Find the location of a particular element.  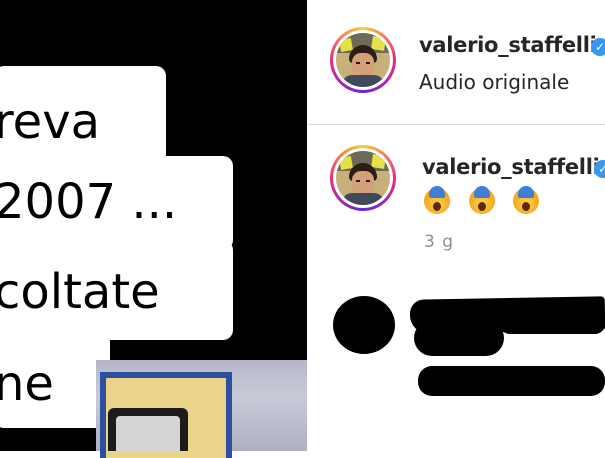

comment-text is located at coordinates (485, 200).